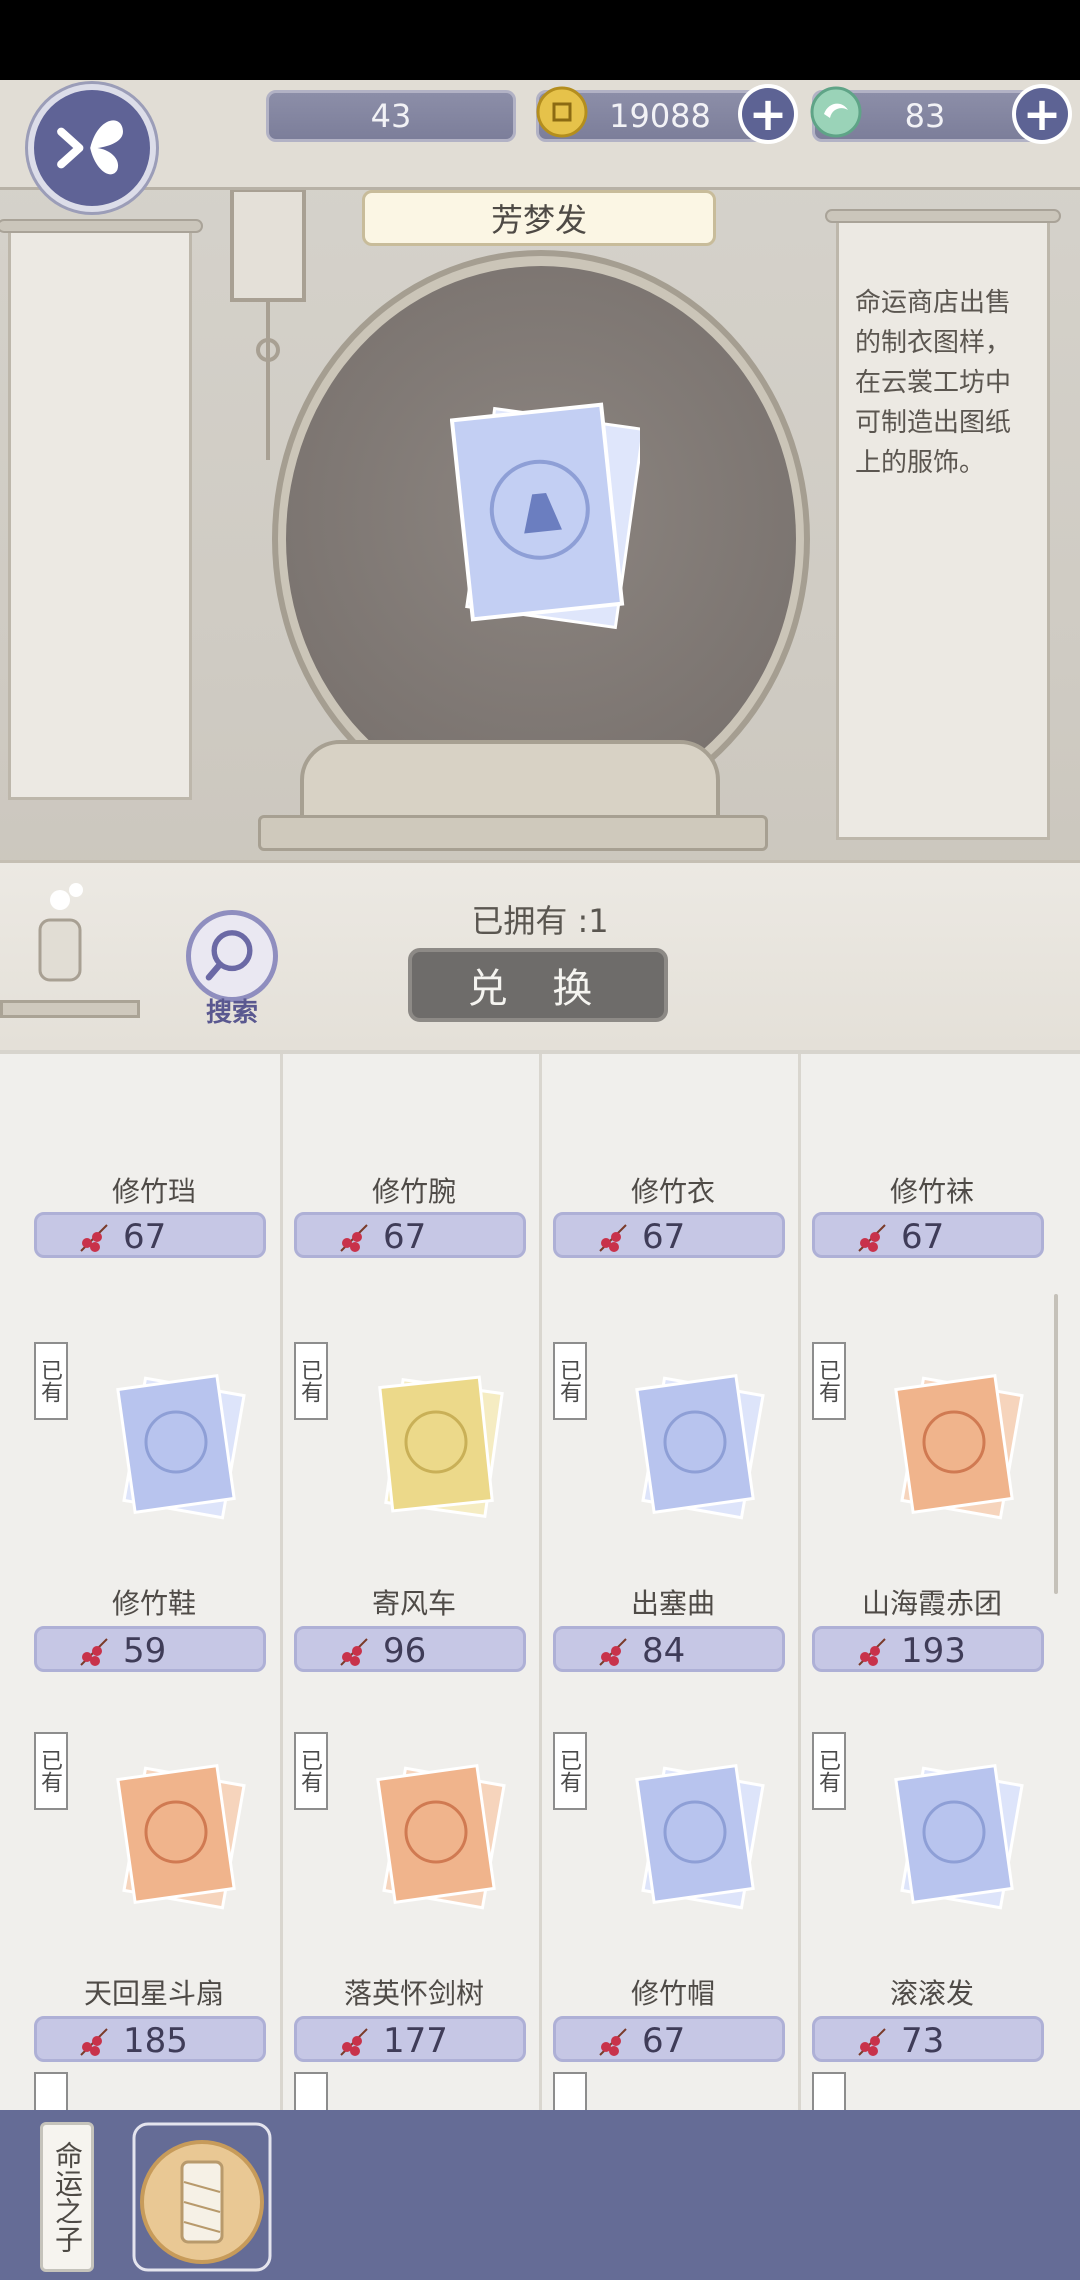 This screenshot has height=2280, width=1080. I want to click on price-value: 185, so click(155, 2041).